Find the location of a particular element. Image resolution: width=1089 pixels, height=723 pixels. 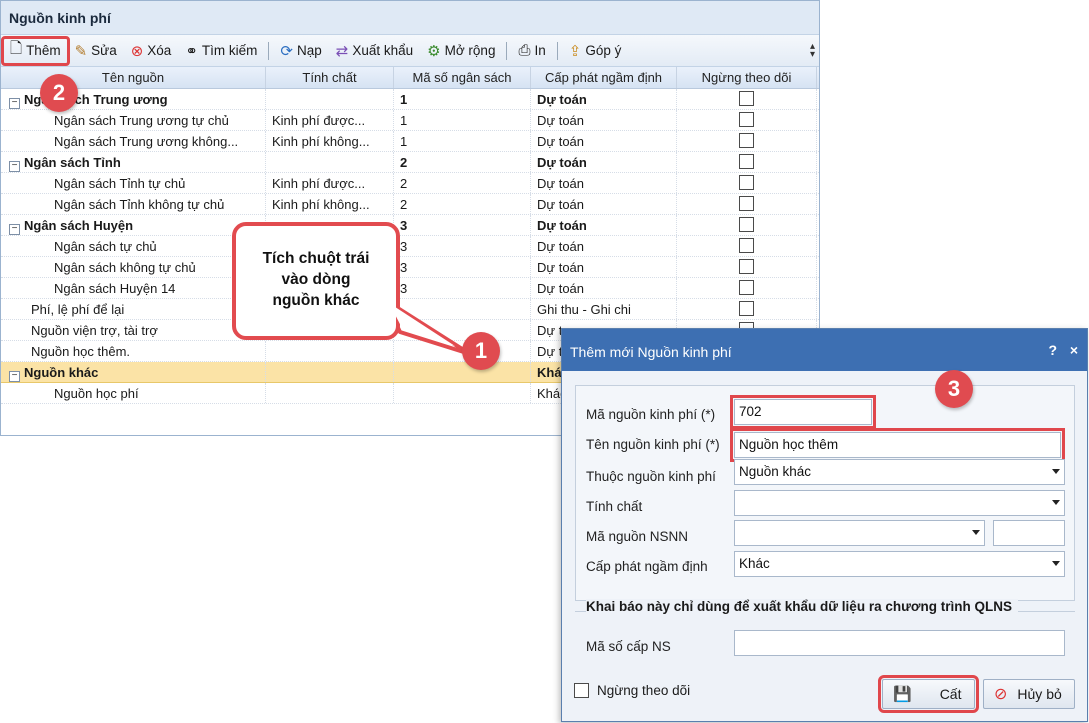

save-button: 💾 Cất is located at coordinates (928, 694).